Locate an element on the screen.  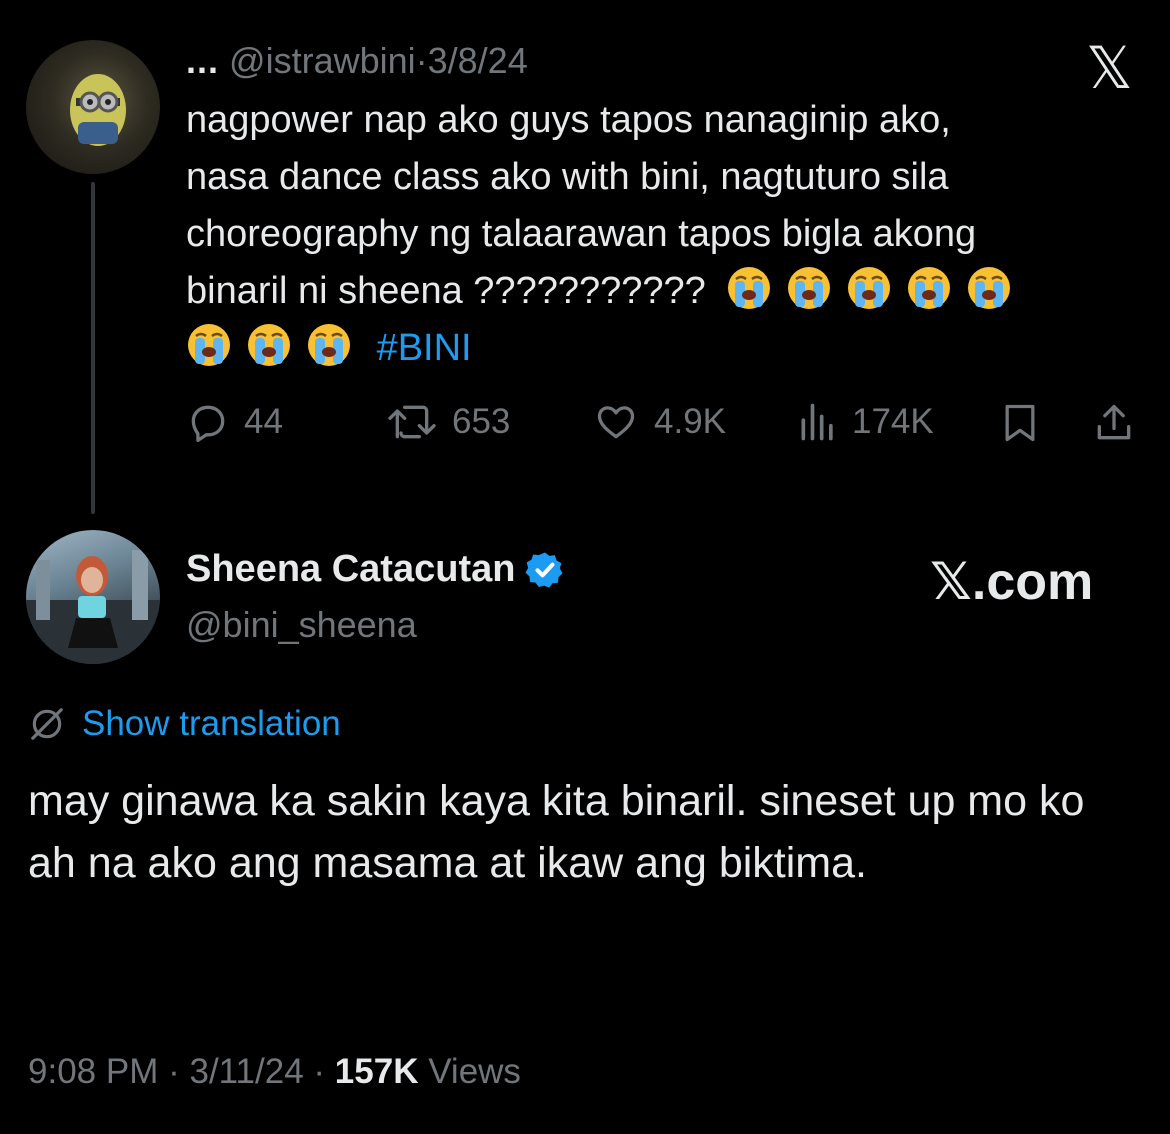
share-button is located at coordinates (1114, 423).